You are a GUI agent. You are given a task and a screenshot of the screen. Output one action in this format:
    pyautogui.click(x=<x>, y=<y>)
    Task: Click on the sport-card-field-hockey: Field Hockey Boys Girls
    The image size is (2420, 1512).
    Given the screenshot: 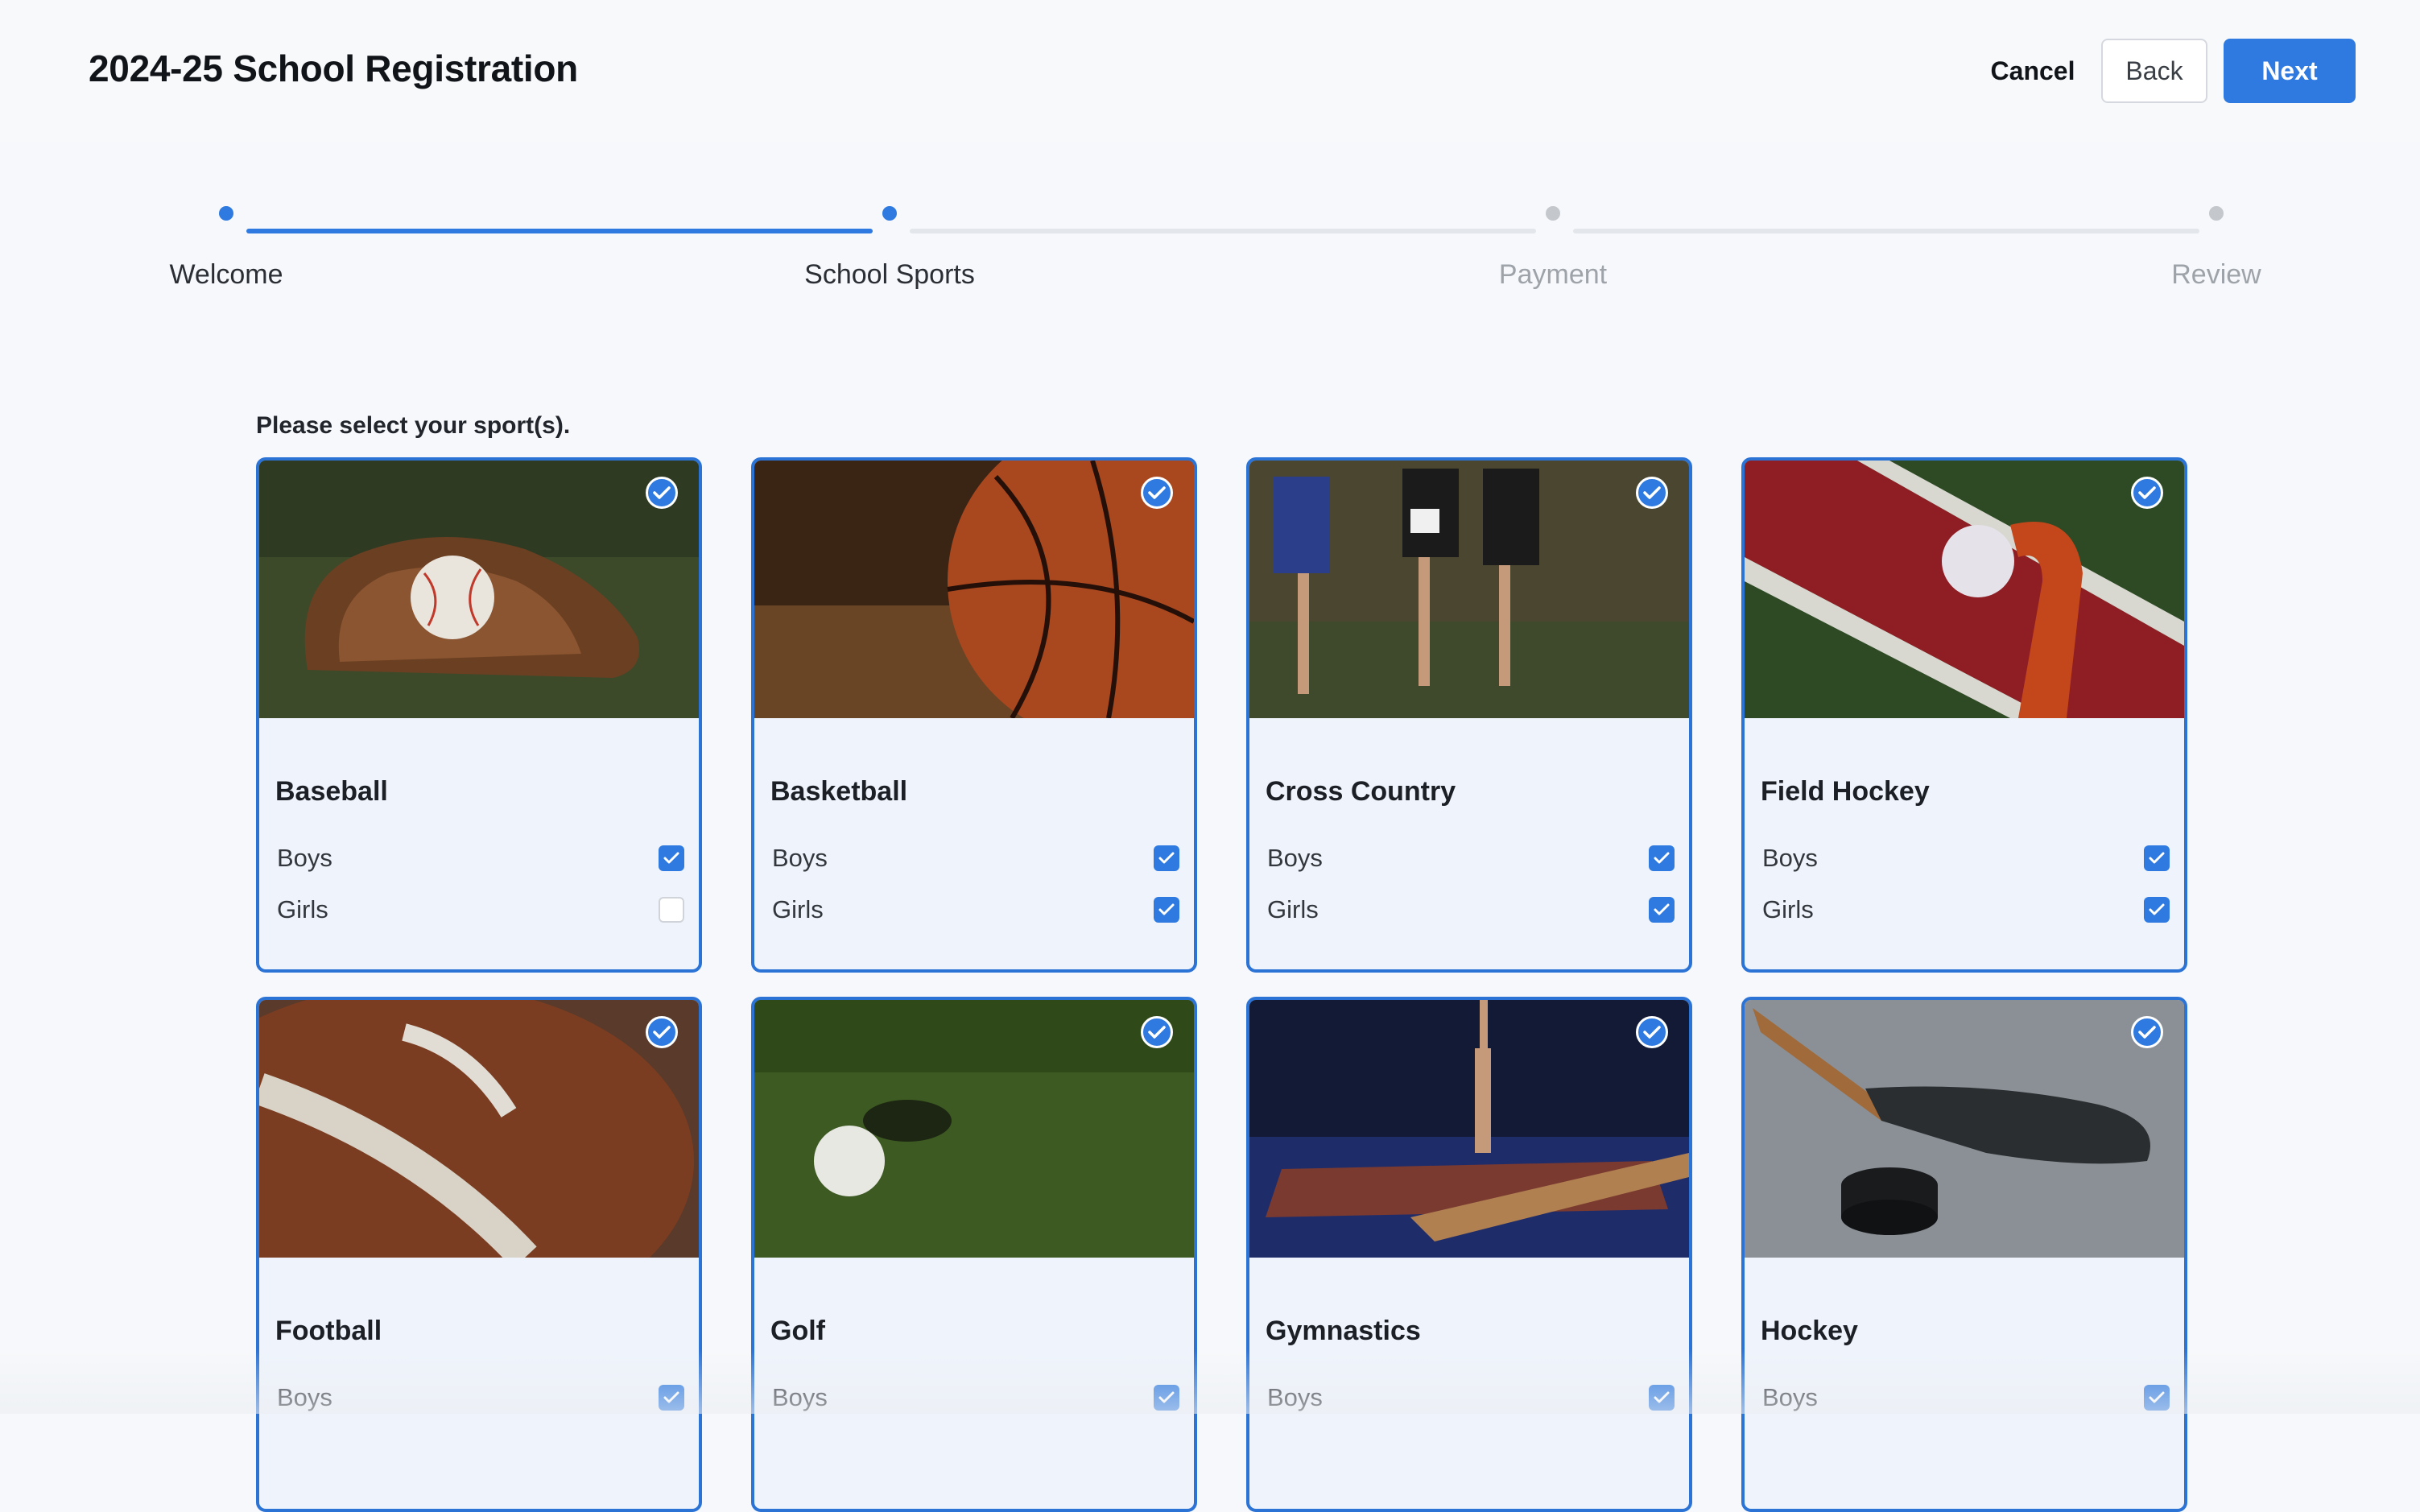 What is the action you would take?
    pyautogui.click(x=1964, y=715)
    